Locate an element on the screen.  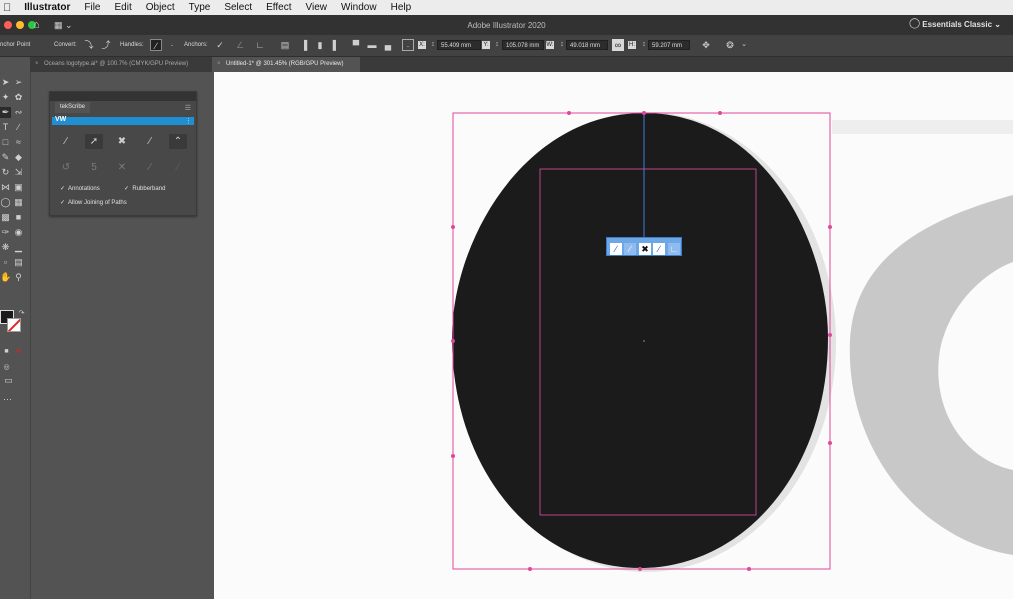
convert-corner-icon: ⤵ is located at coordinates (89, 45).